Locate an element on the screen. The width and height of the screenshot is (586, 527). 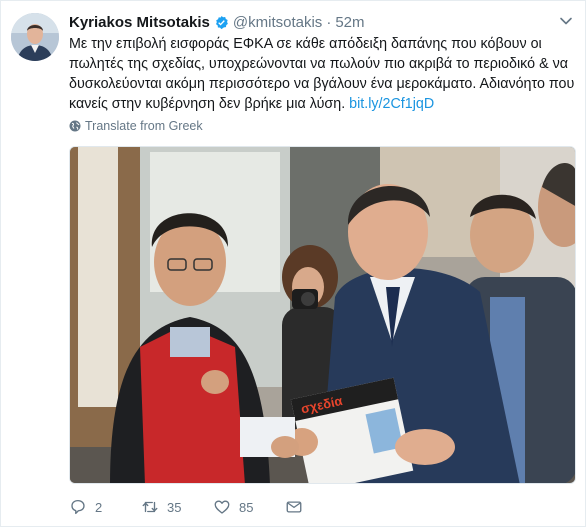
tweet-header: Kyriakos Mitsotakis @kmitsotakis · 52m is located at coordinates (307, 22).